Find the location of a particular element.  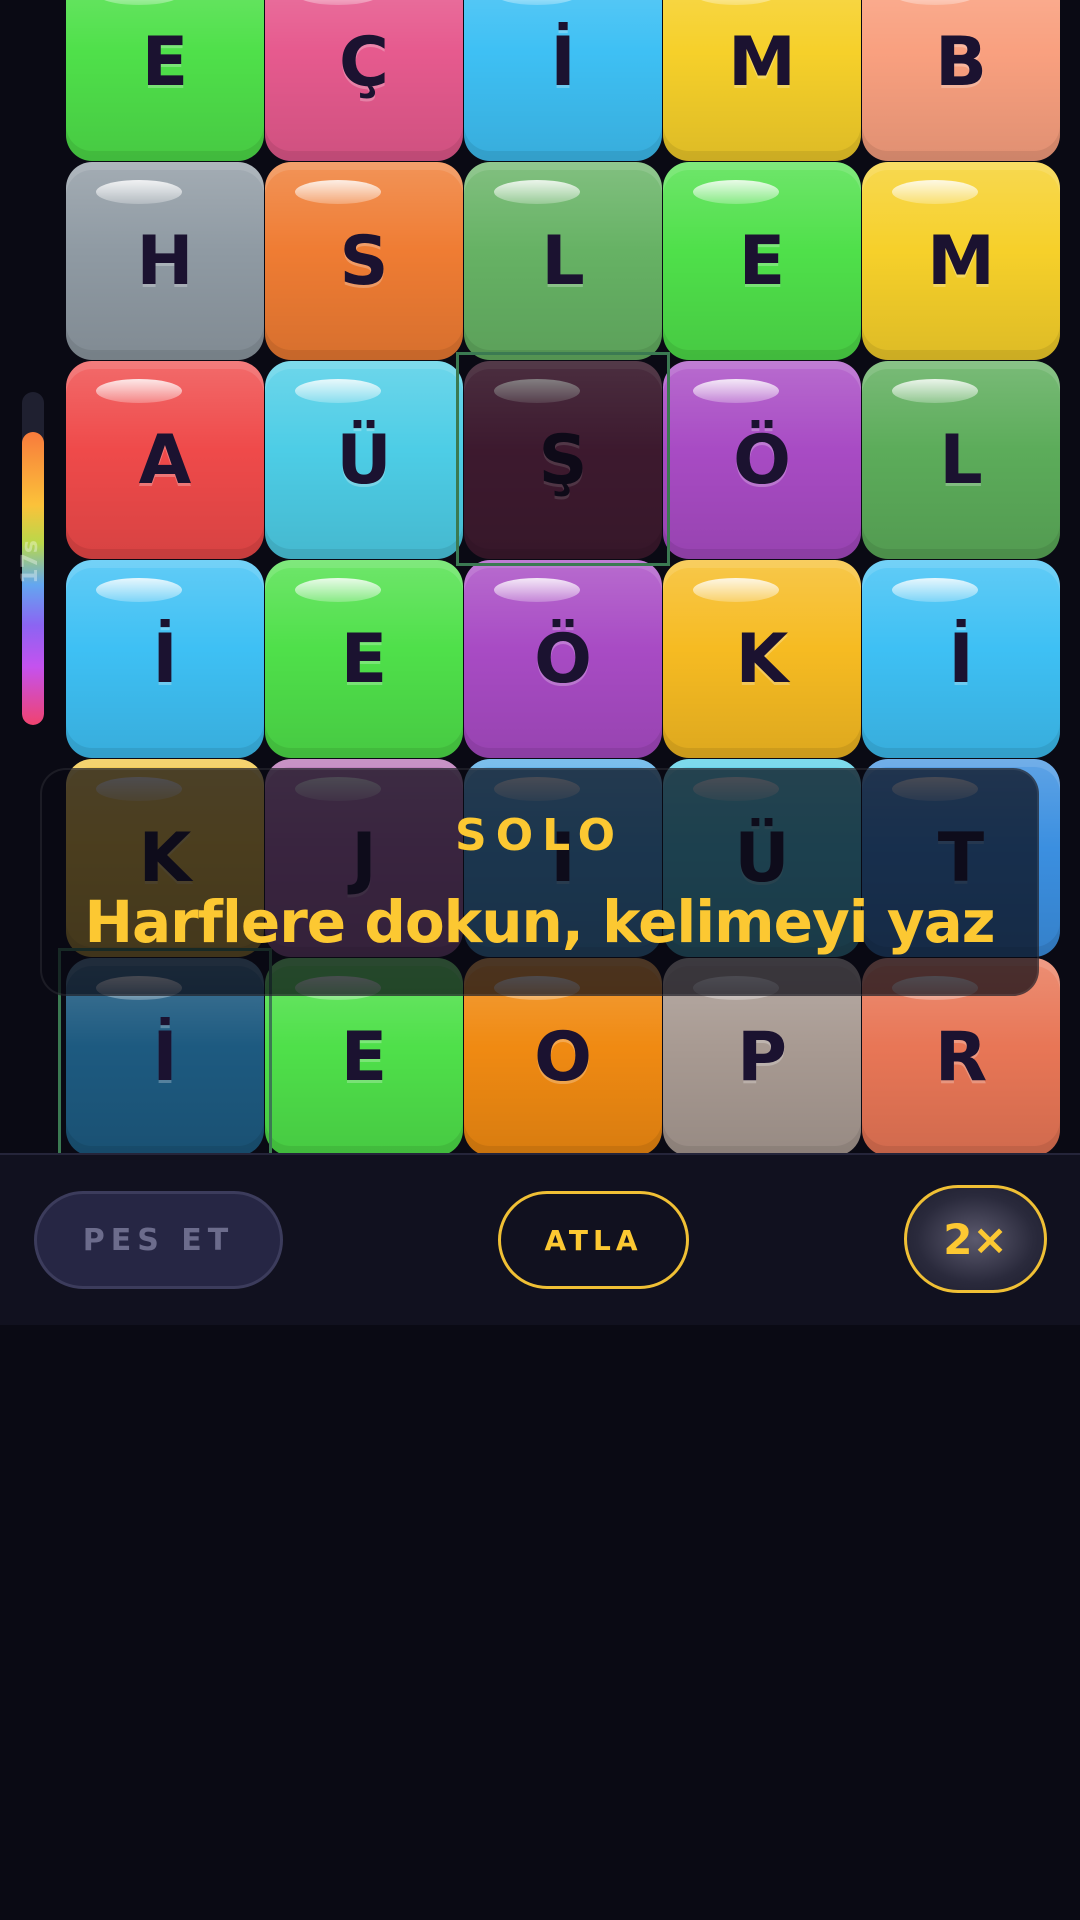

letter-tile: Ş is located at coordinates (563, 460).